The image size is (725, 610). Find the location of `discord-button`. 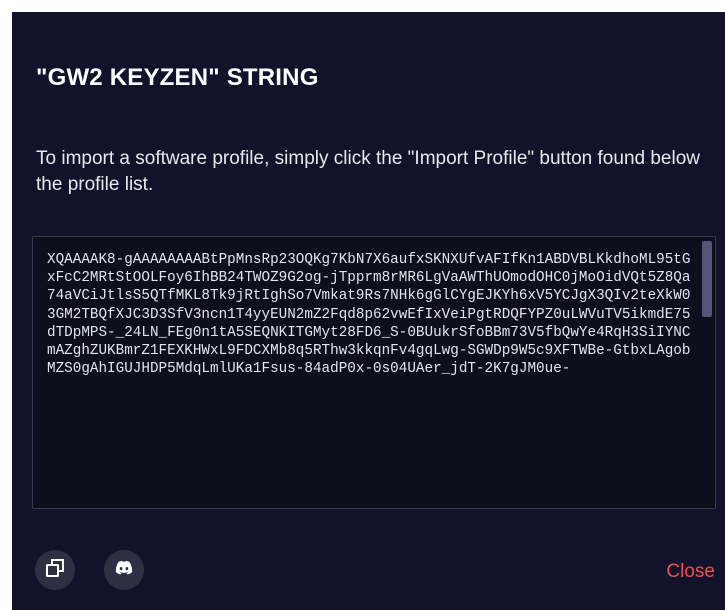

discord-button is located at coordinates (124, 570).